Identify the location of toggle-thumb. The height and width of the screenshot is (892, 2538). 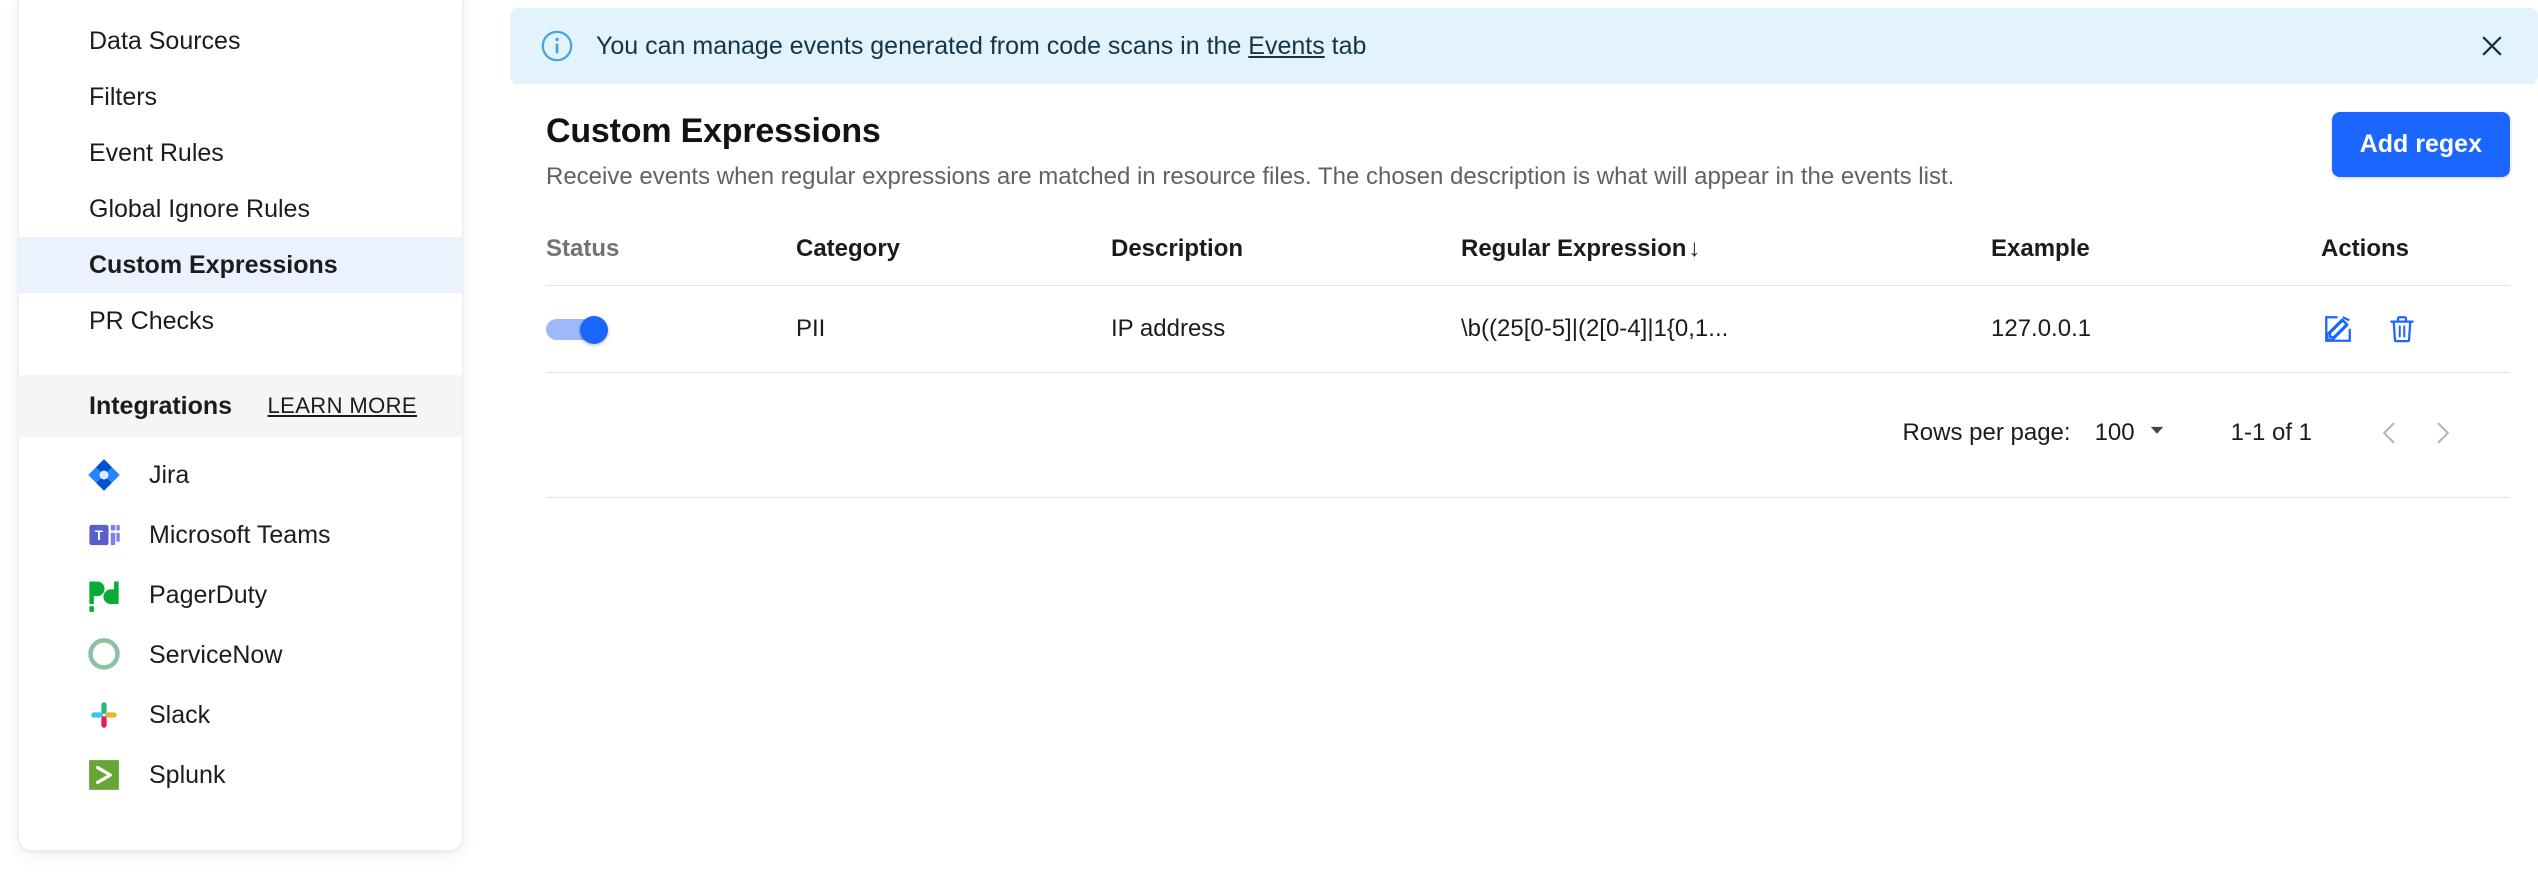
(594, 330).